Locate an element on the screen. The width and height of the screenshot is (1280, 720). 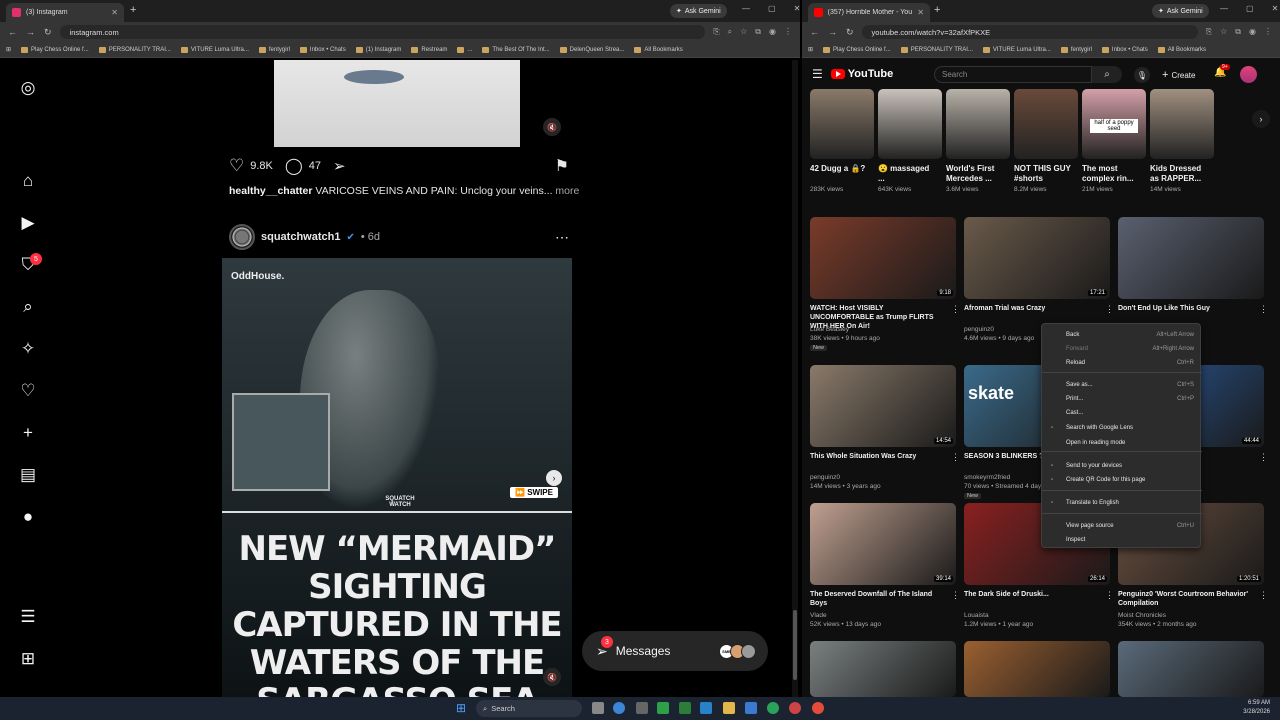
back-icon: ← is located at coordinates (12, 32).